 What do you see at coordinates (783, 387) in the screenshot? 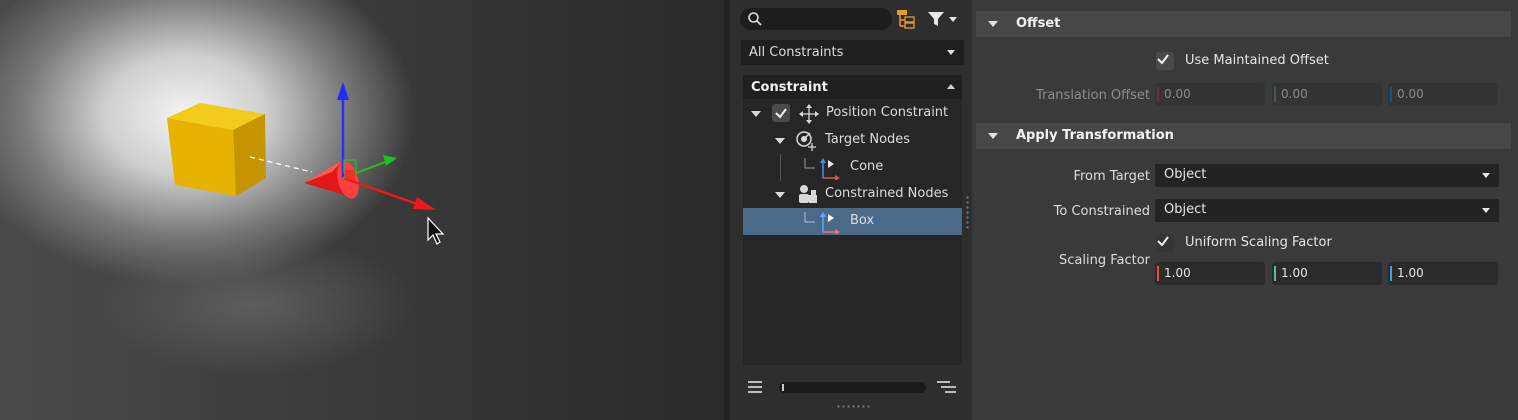
I see `scrollbar-thumb` at bounding box center [783, 387].